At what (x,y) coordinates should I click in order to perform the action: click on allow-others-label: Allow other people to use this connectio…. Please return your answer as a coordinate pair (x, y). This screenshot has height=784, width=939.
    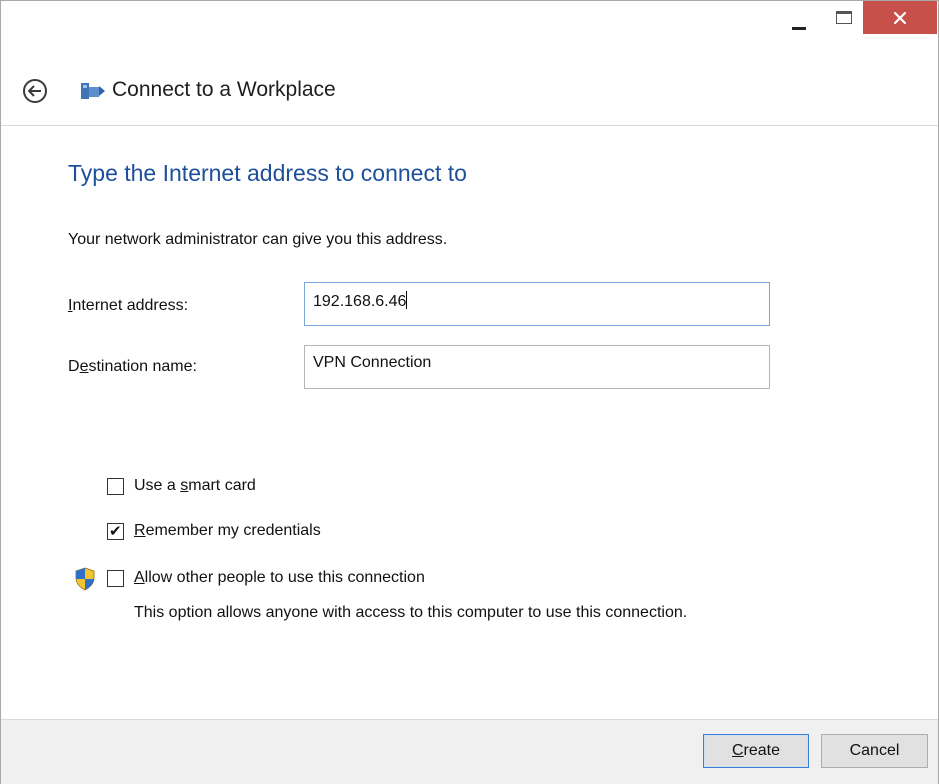
    Looking at the image, I should click on (279, 577).